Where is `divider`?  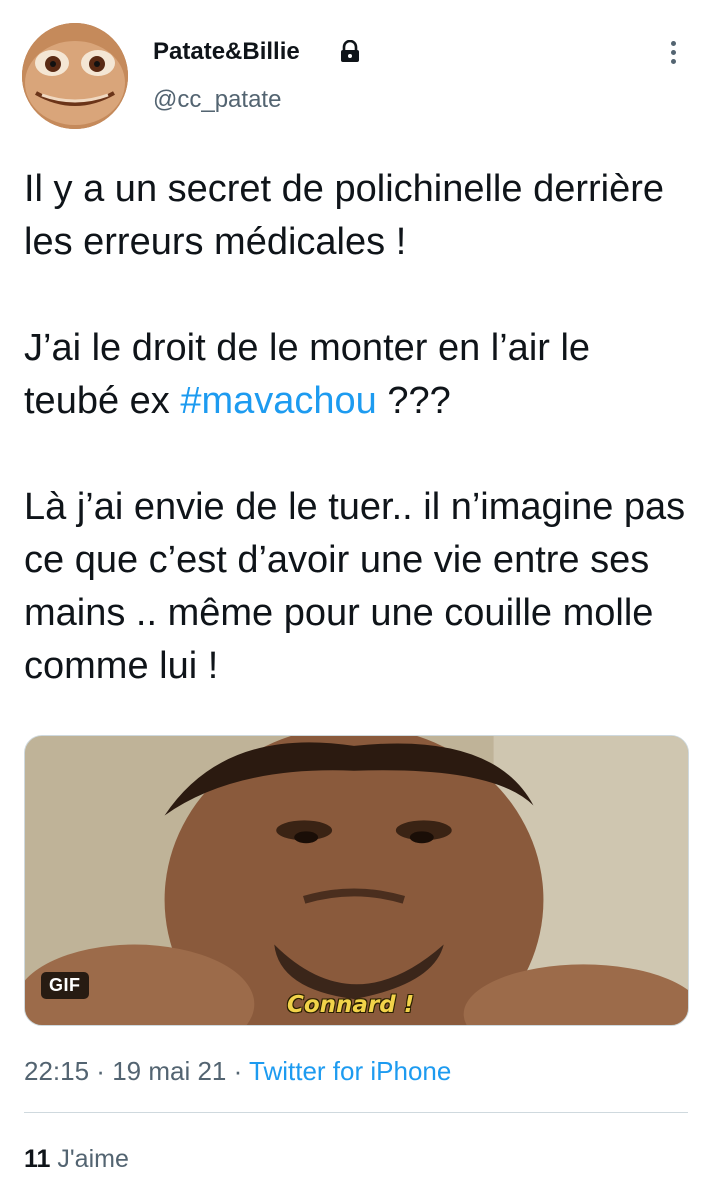 divider is located at coordinates (356, 1112).